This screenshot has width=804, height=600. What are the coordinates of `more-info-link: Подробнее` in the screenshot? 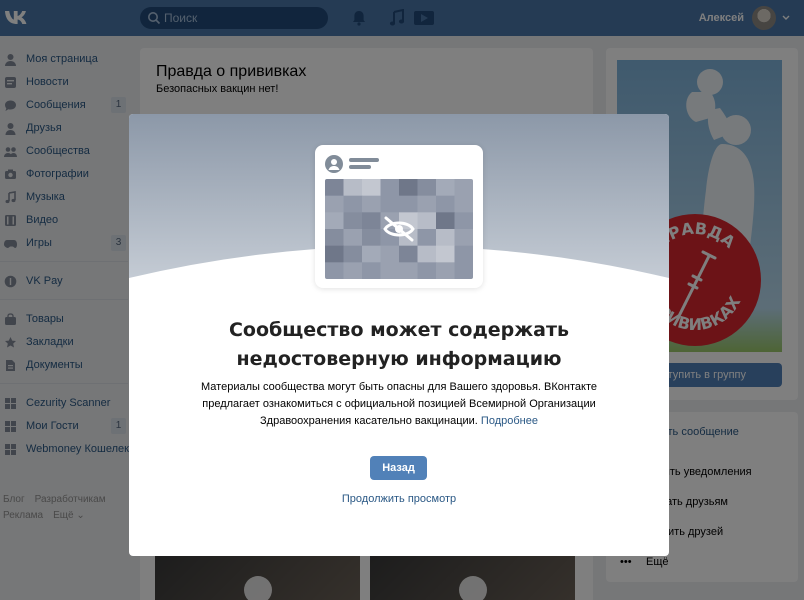 It's located at (509, 421).